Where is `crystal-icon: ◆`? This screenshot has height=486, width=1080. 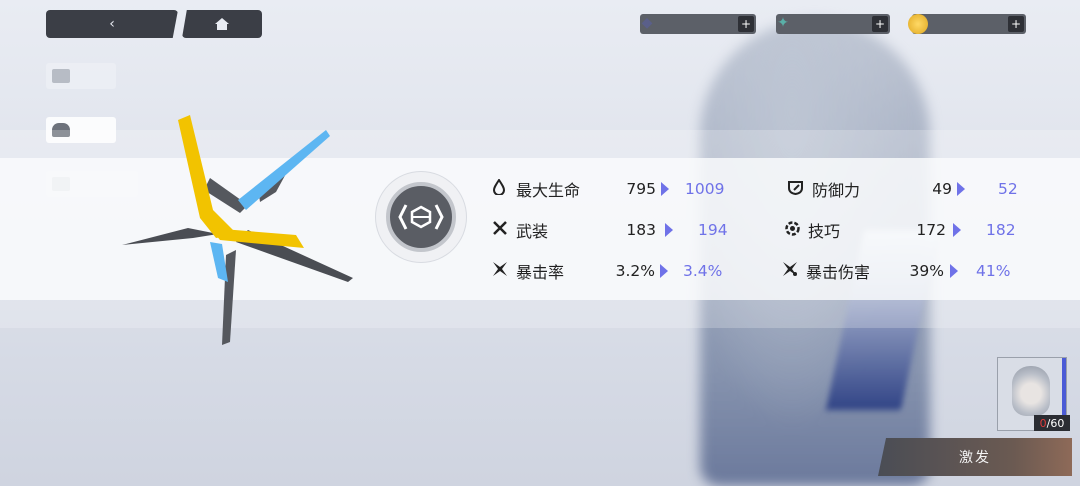
crystal-icon: ◆ is located at coordinates (647, 23).